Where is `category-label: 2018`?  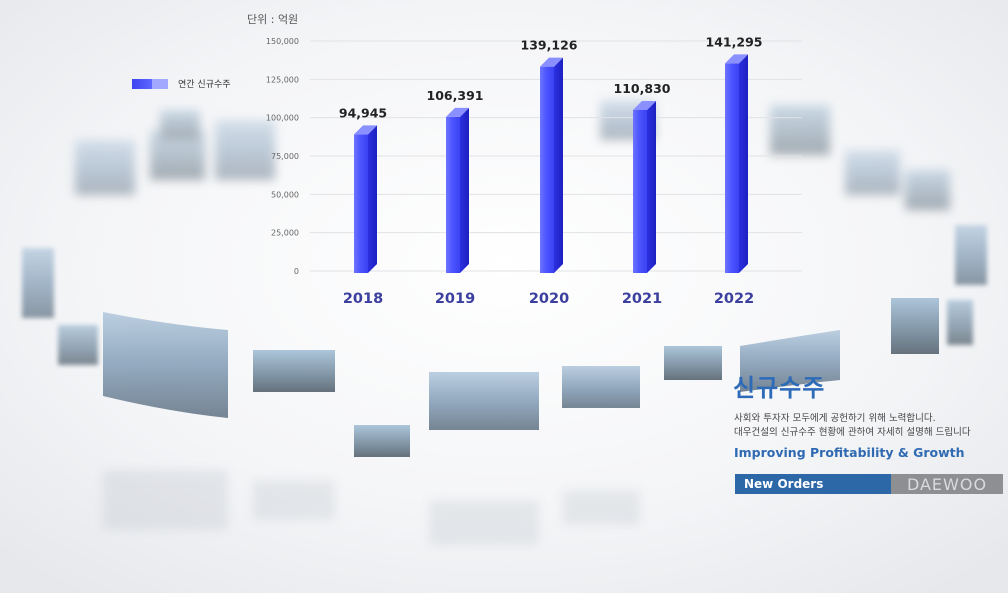
category-label: 2018 is located at coordinates (363, 299).